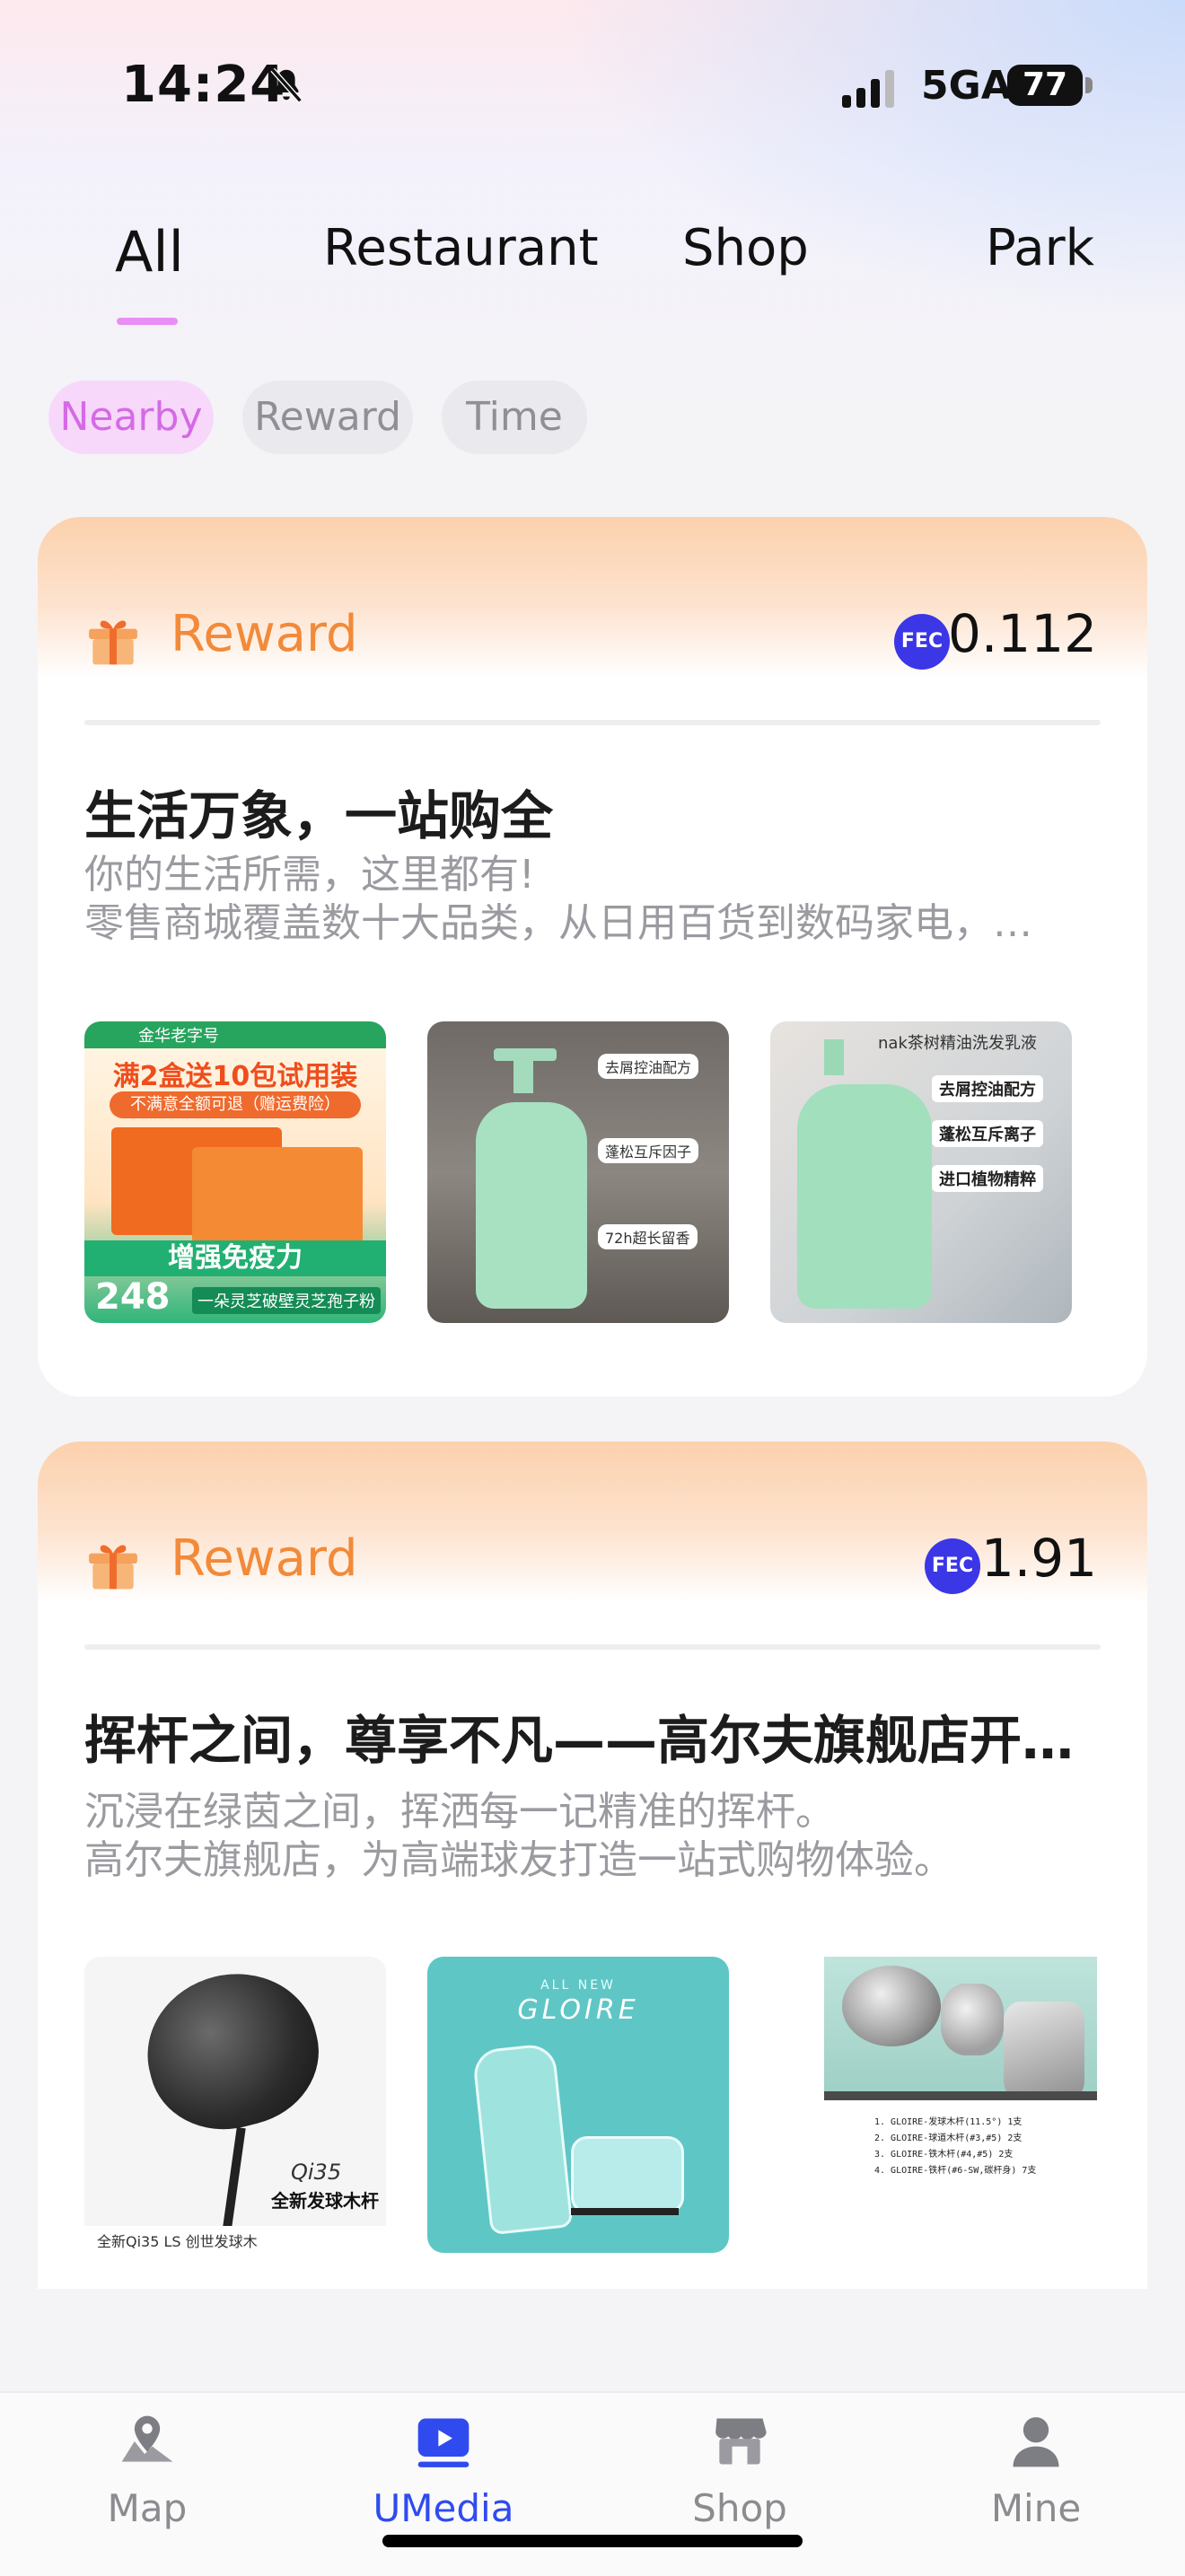  What do you see at coordinates (921, 1172) in the screenshot?
I see `product-image-shampoo-2: nak茶树精油洗发乳液 去屑控油配方 蓬松互斥离子 进口植物精粹` at bounding box center [921, 1172].